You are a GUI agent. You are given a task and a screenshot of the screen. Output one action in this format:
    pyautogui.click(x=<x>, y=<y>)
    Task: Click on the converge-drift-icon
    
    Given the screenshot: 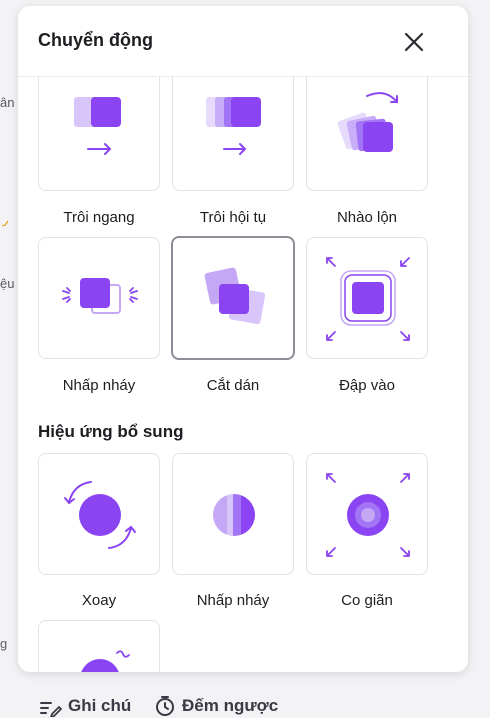 What is the action you would take?
    pyautogui.click(x=233, y=126)
    